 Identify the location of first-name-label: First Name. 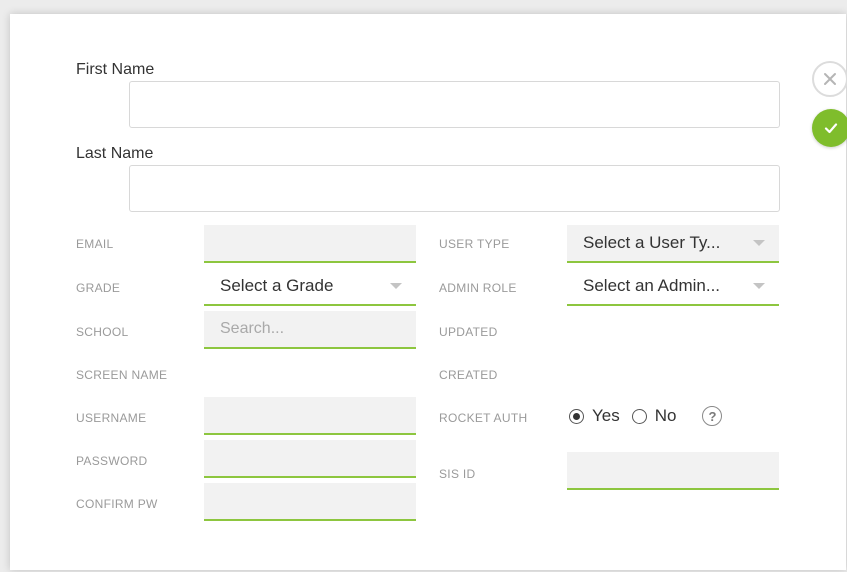
(115, 69).